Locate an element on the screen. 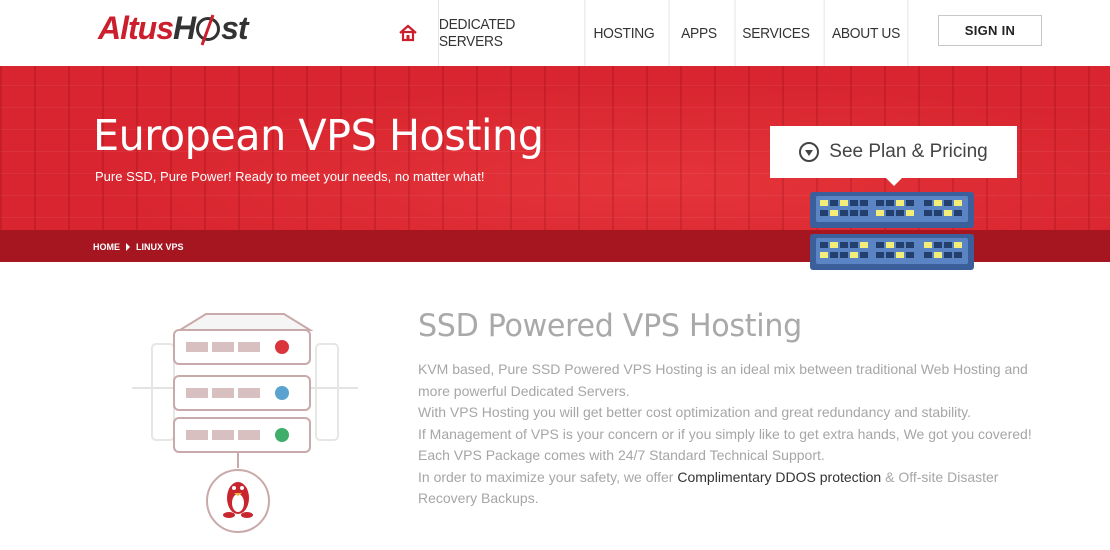  ddos-protection-link: Complimentary DDOS protection is located at coordinates (779, 477).